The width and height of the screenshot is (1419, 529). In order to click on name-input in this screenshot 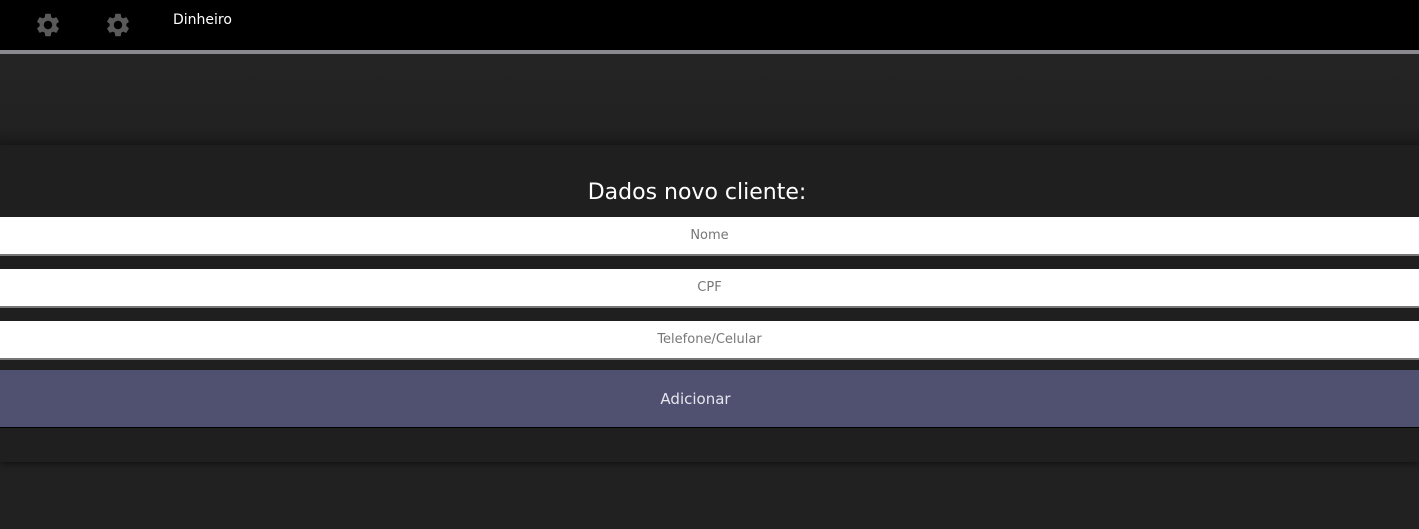, I will do `click(709, 236)`.